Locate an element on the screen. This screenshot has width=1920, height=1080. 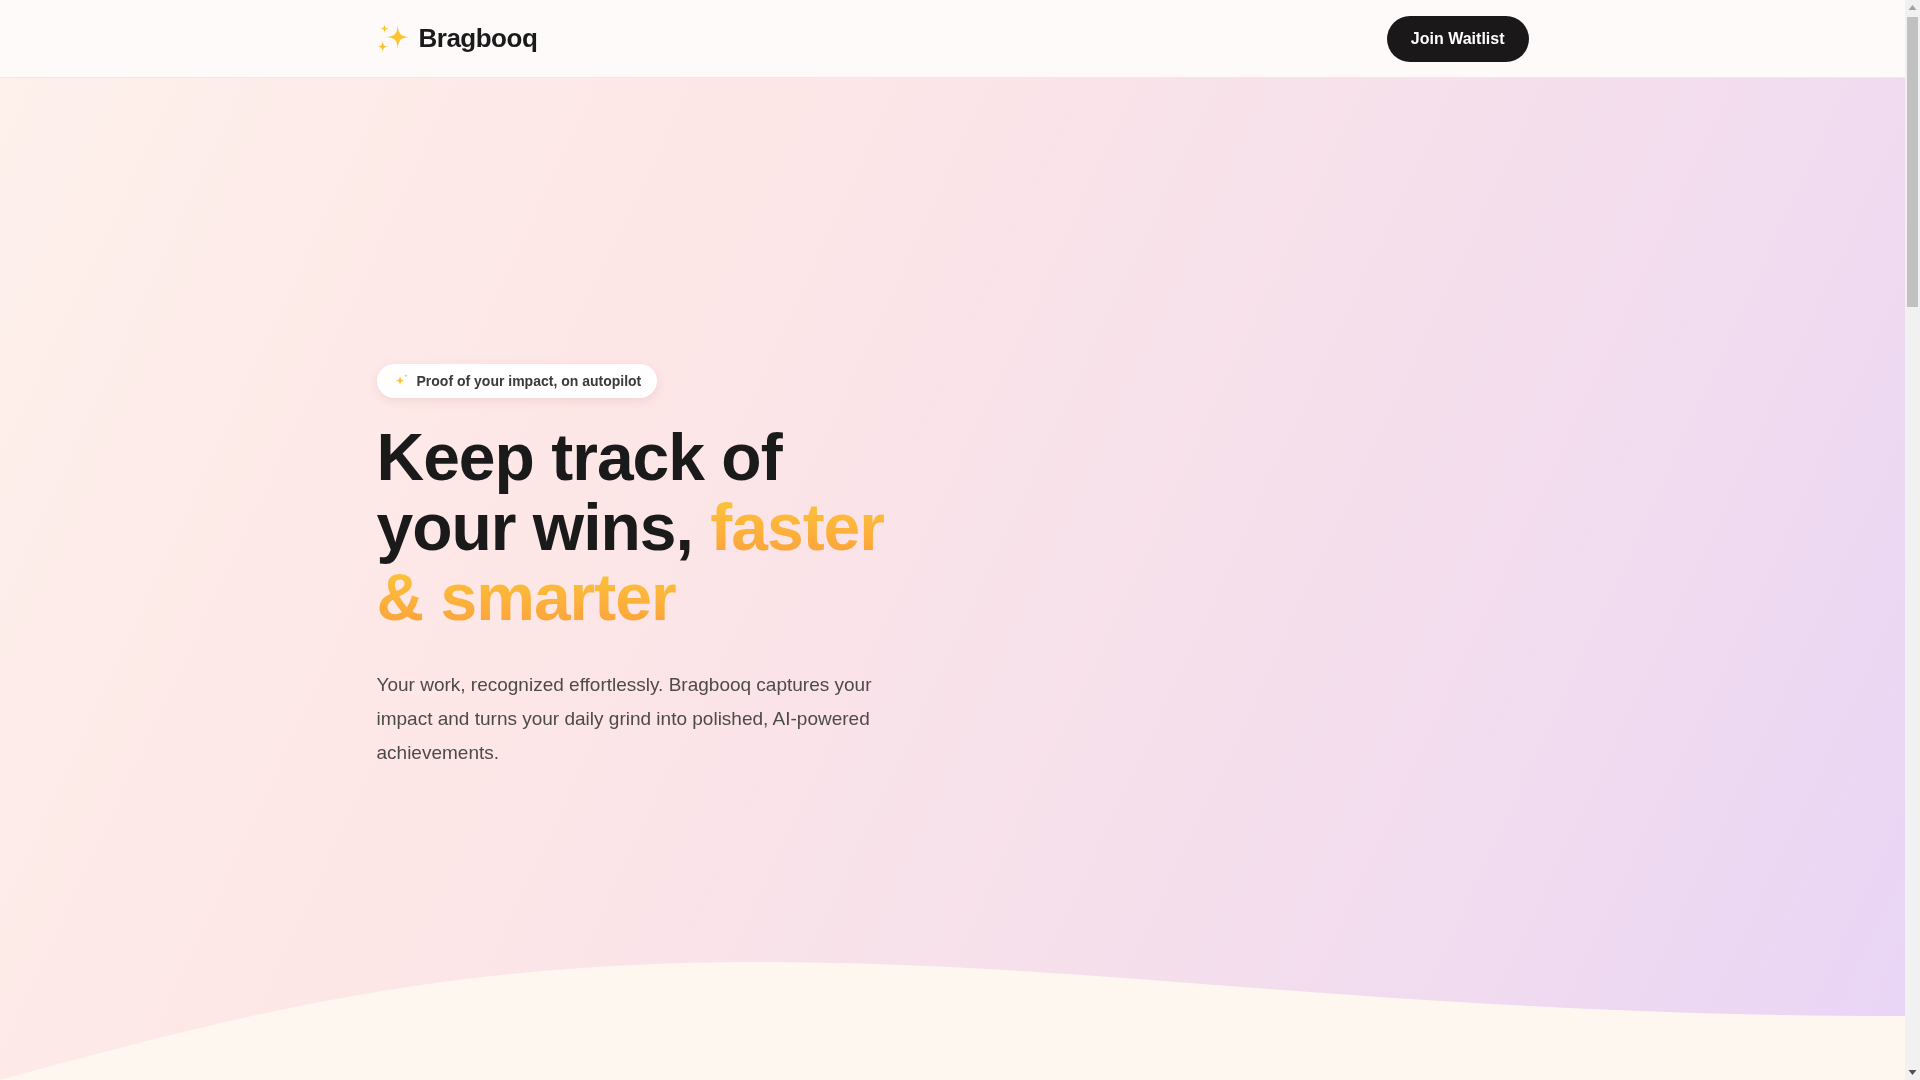
scrollbar is located at coordinates (1912, 540).